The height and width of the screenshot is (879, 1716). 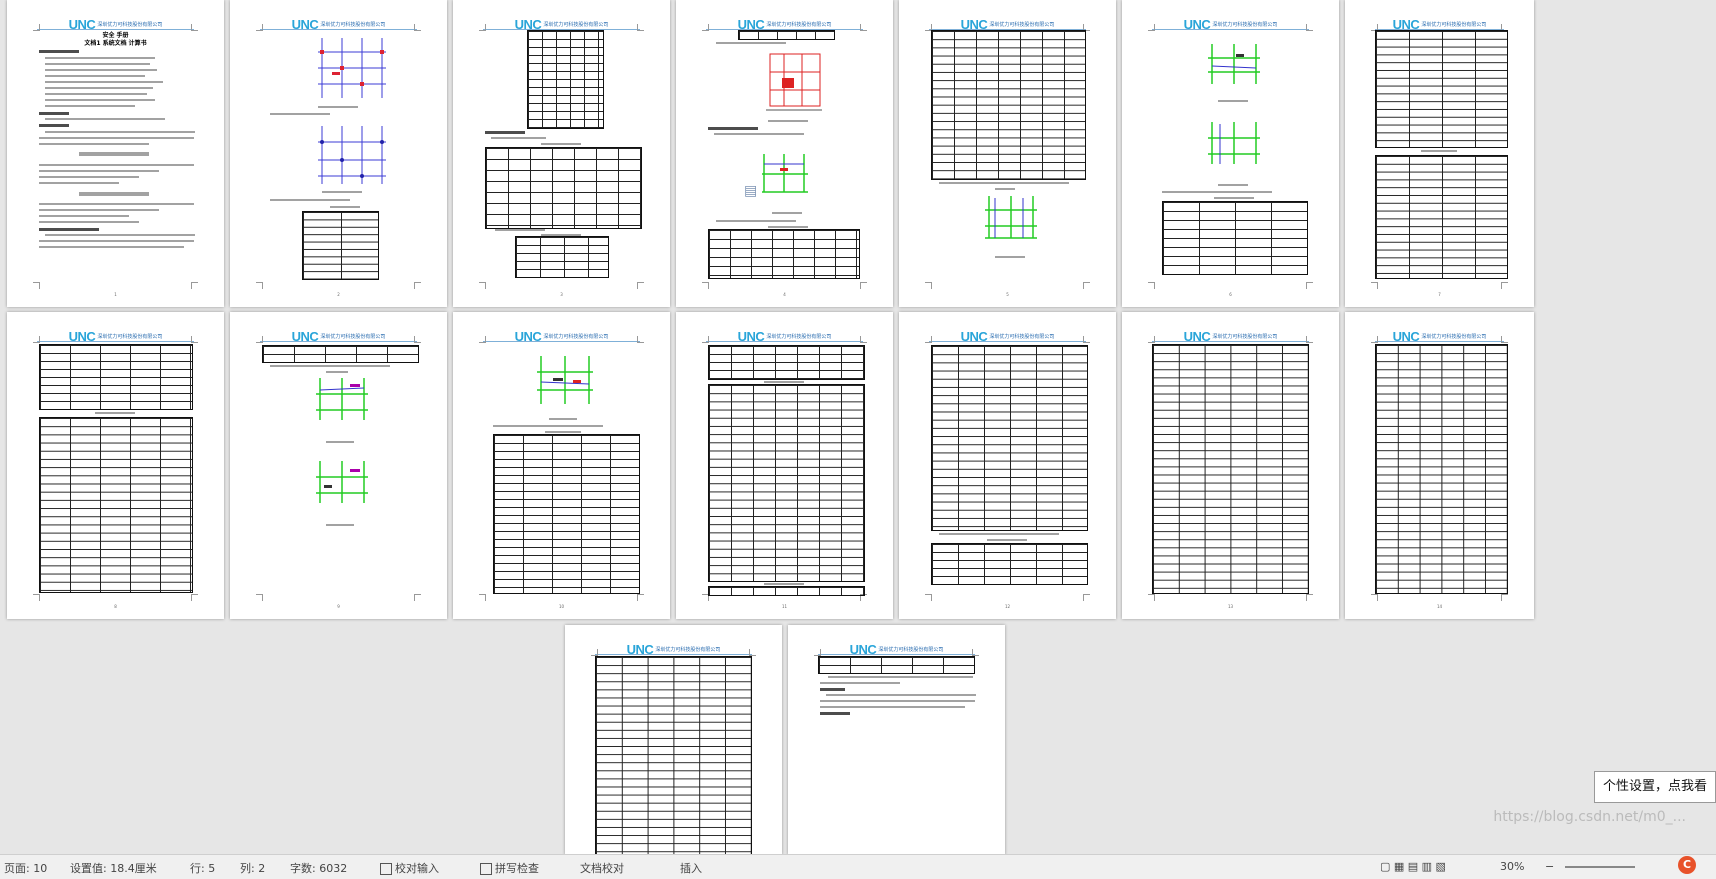 I want to click on page-4: UNC 深圳优力可科技股份有限公司 4, so click(x=784, y=153).